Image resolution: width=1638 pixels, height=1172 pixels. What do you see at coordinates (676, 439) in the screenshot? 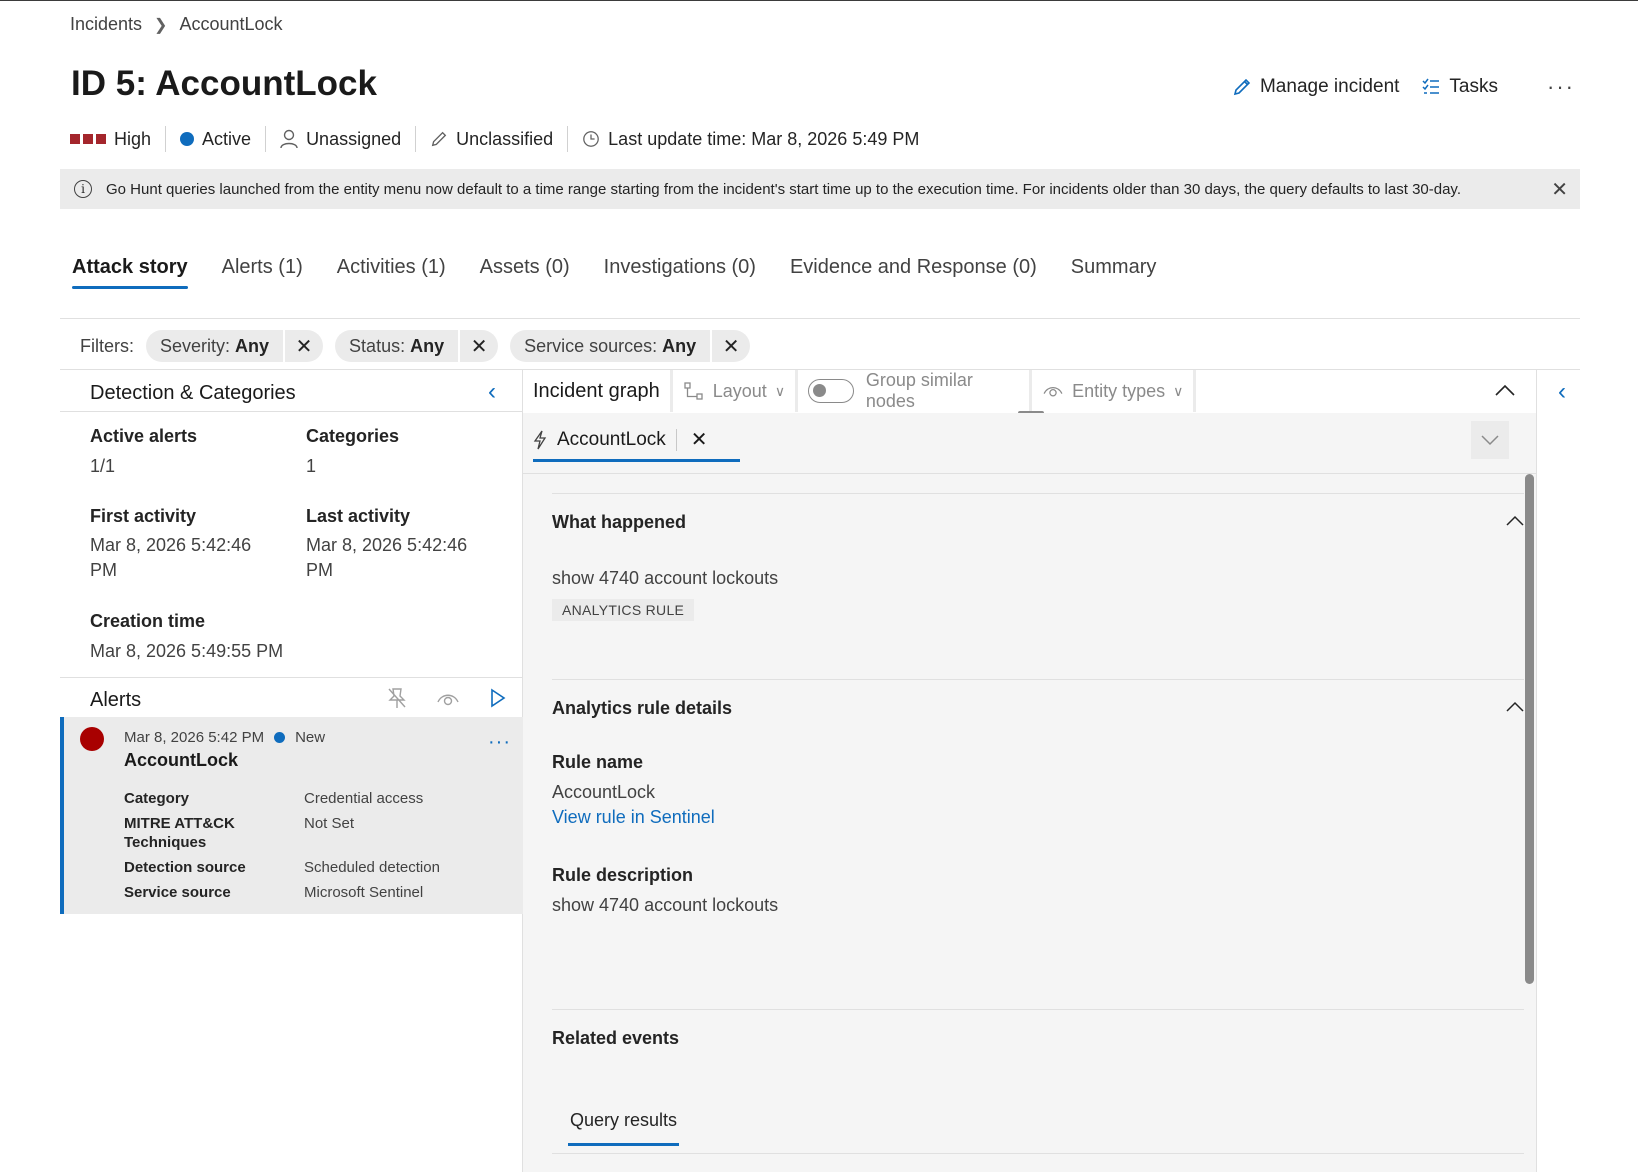
I see `tab-separator` at bounding box center [676, 439].